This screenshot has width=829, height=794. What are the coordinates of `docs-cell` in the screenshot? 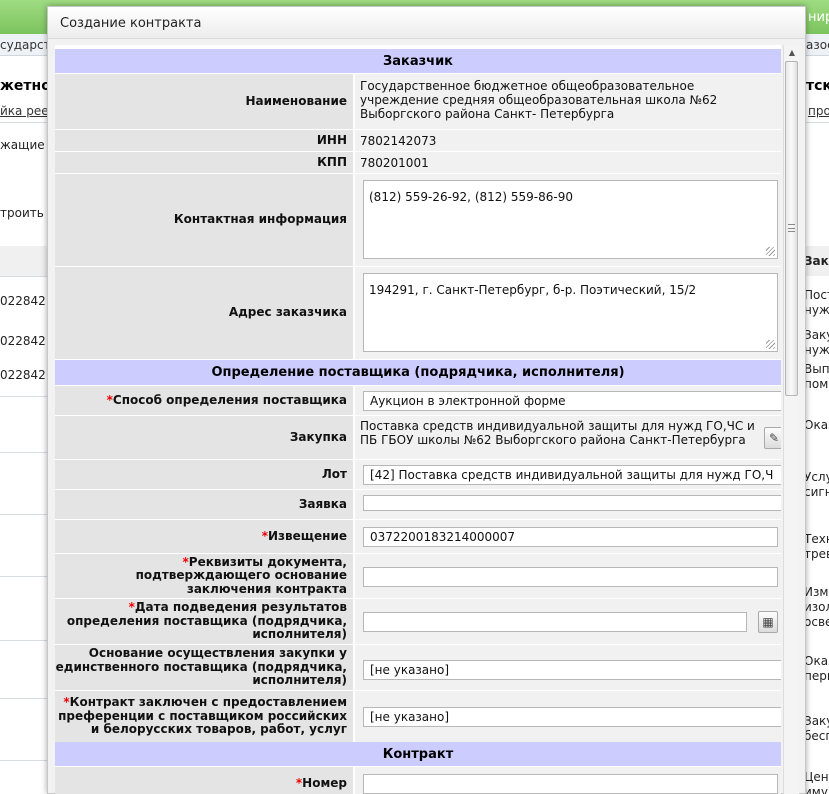 It's located at (568, 576).